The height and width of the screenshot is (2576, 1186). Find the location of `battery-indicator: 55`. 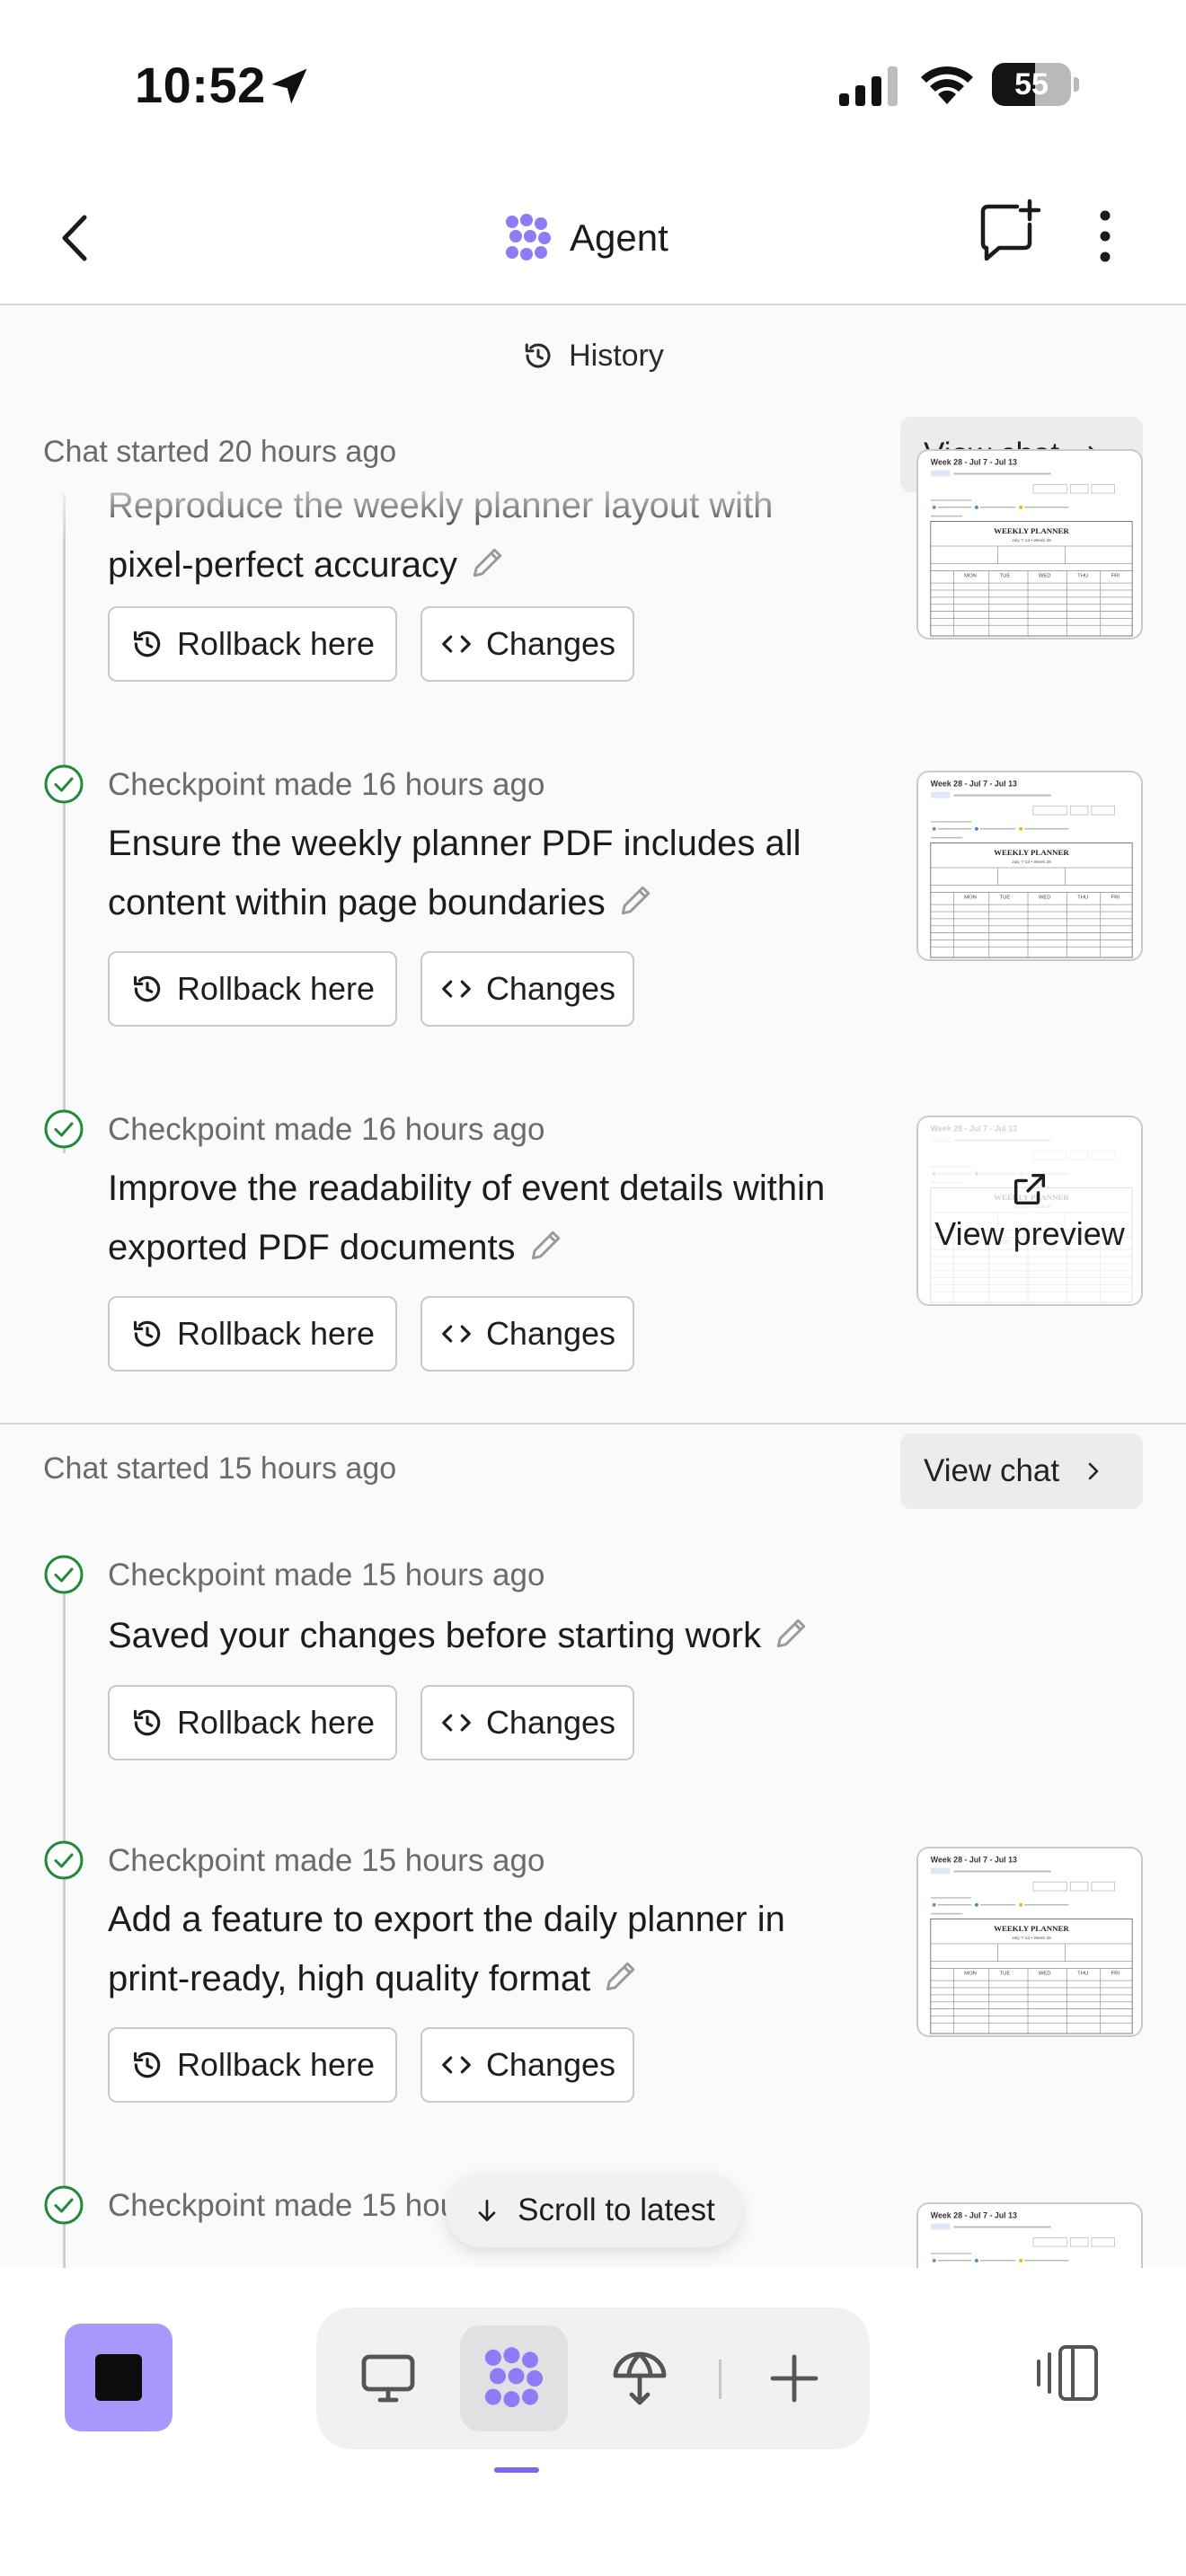

battery-indicator: 55 is located at coordinates (1035, 84).